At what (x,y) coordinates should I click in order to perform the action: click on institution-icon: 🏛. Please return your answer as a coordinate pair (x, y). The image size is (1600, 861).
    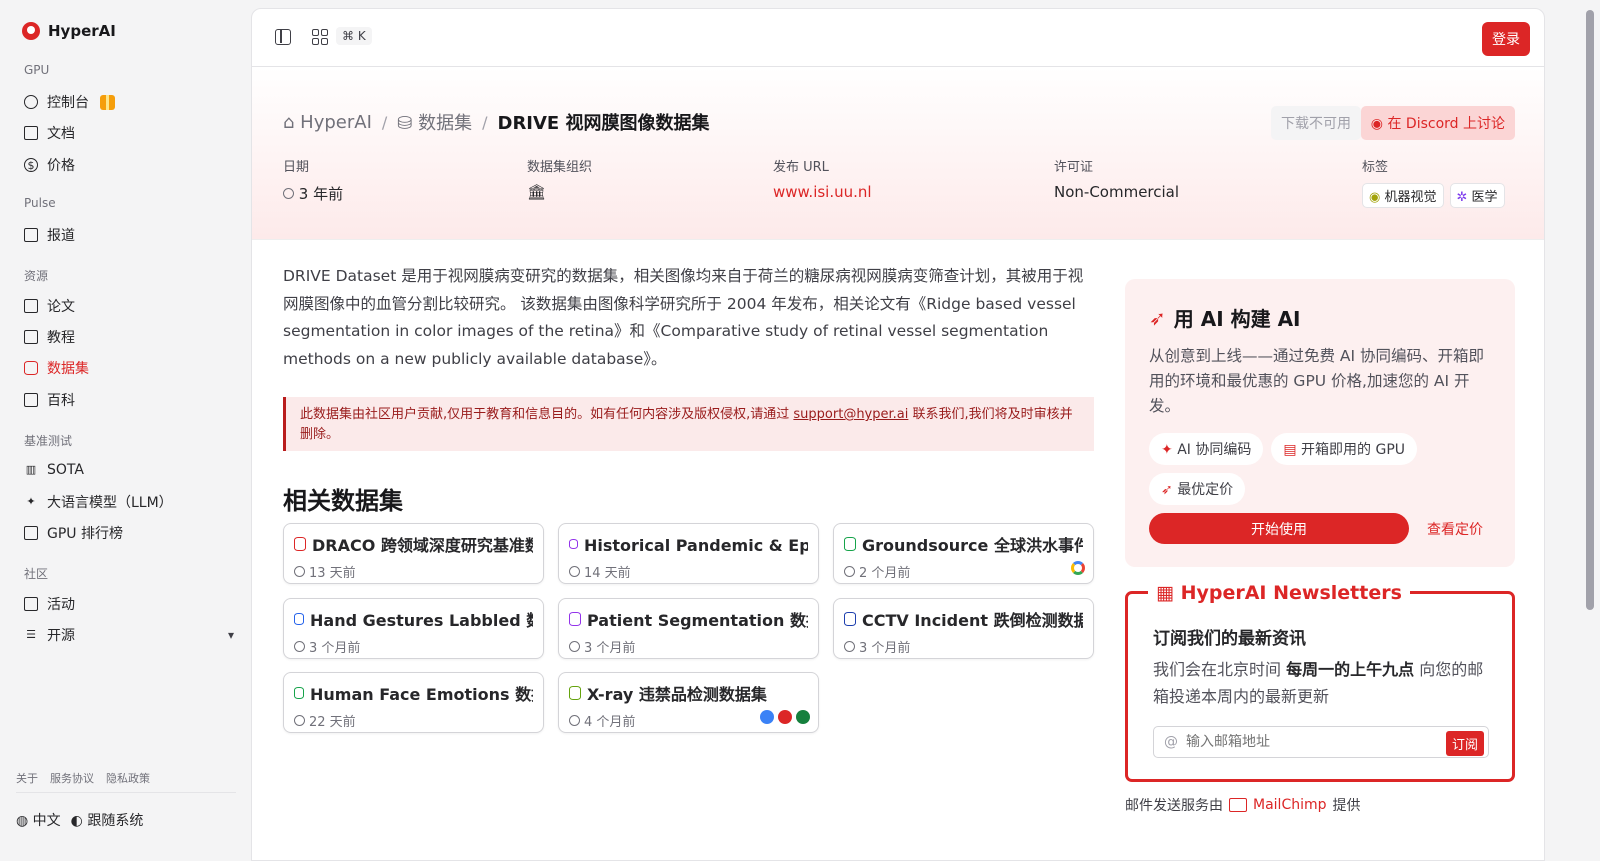
    Looking at the image, I should click on (537, 192).